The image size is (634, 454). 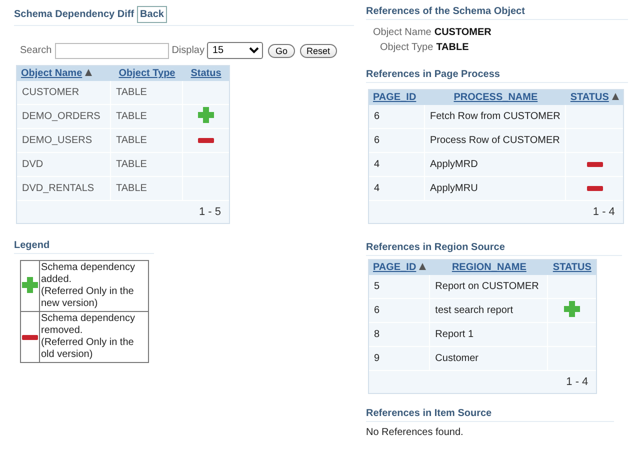 I want to click on column-header-link: REGION_NAME, so click(x=489, y=267).